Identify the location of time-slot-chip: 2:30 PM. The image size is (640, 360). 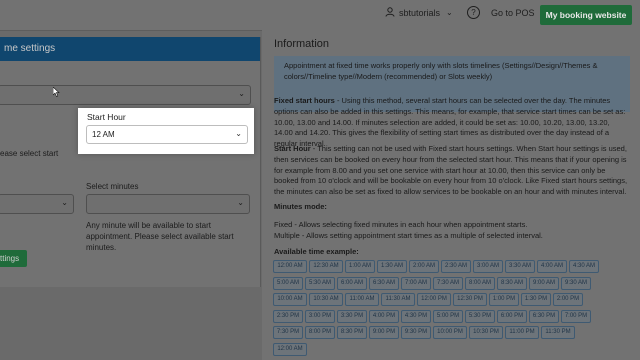
(288, 316).